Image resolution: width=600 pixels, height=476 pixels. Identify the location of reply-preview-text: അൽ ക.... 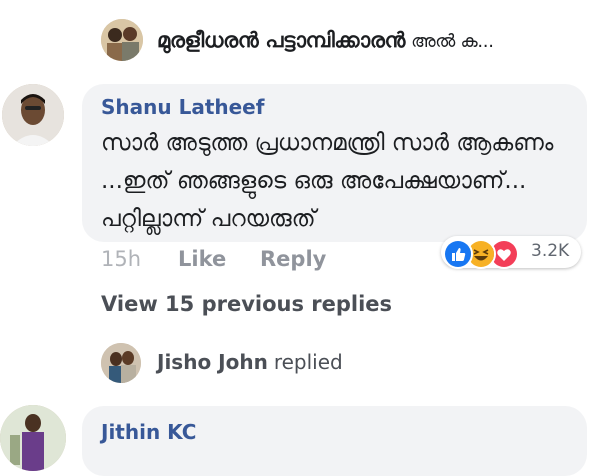
(452, 41).